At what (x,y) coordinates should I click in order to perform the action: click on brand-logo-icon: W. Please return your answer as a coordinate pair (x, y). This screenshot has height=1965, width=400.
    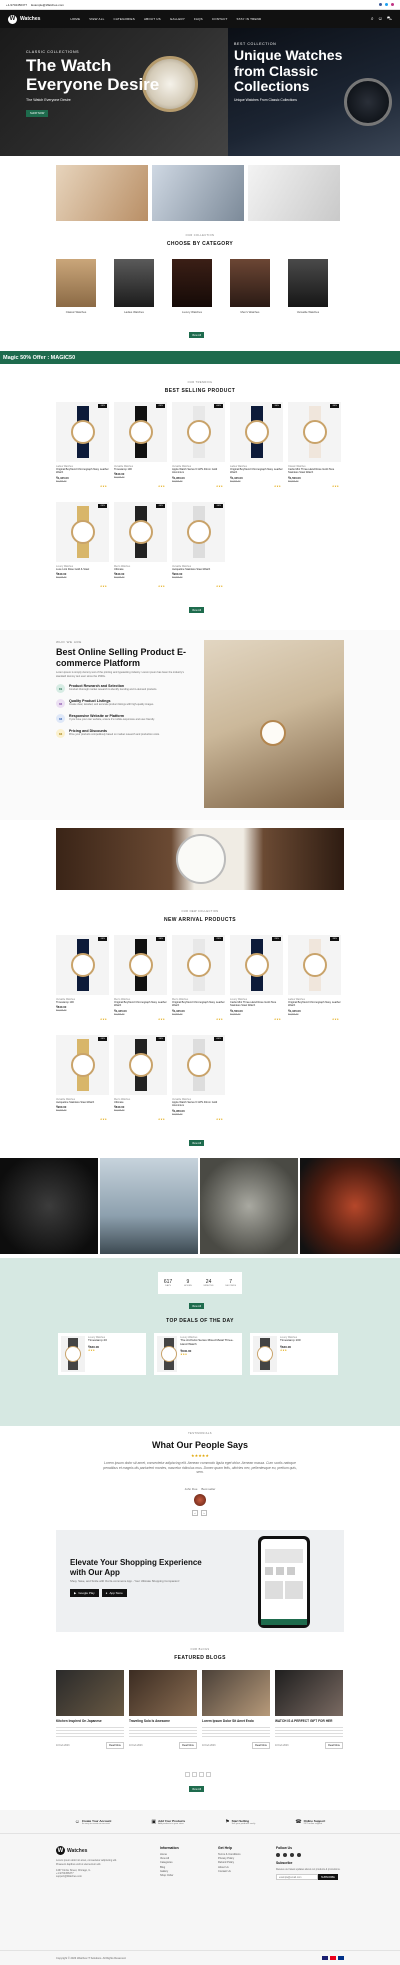
    Looking at the image, I should click on (12, 19).